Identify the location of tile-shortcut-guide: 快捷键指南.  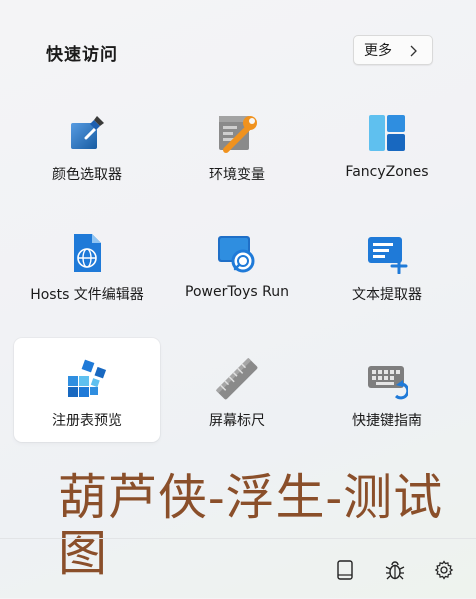
(387, 390).